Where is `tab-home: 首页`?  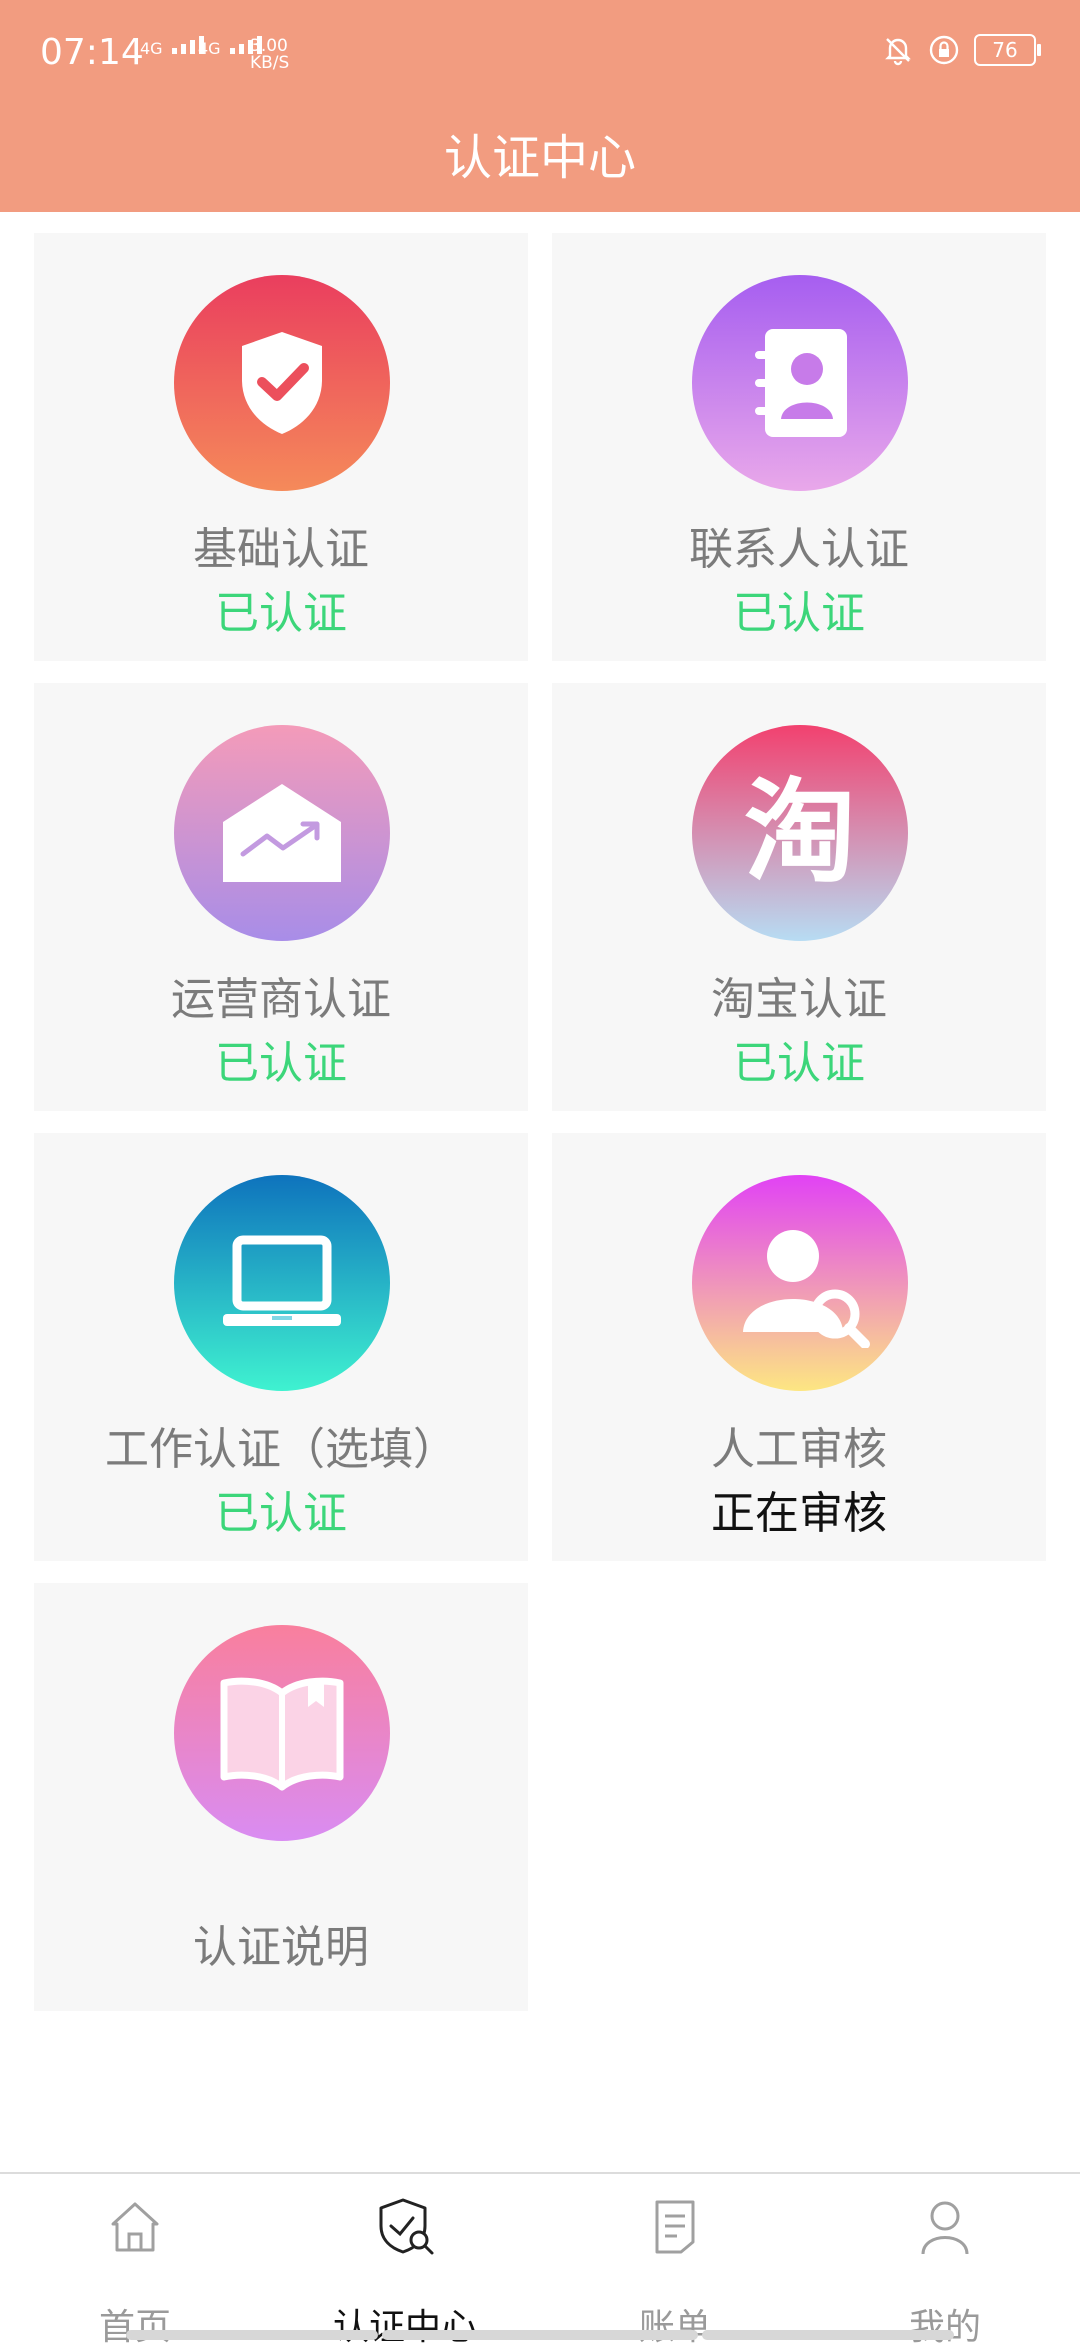
tab-home: 首页 is located at coordinates (135, 2261).